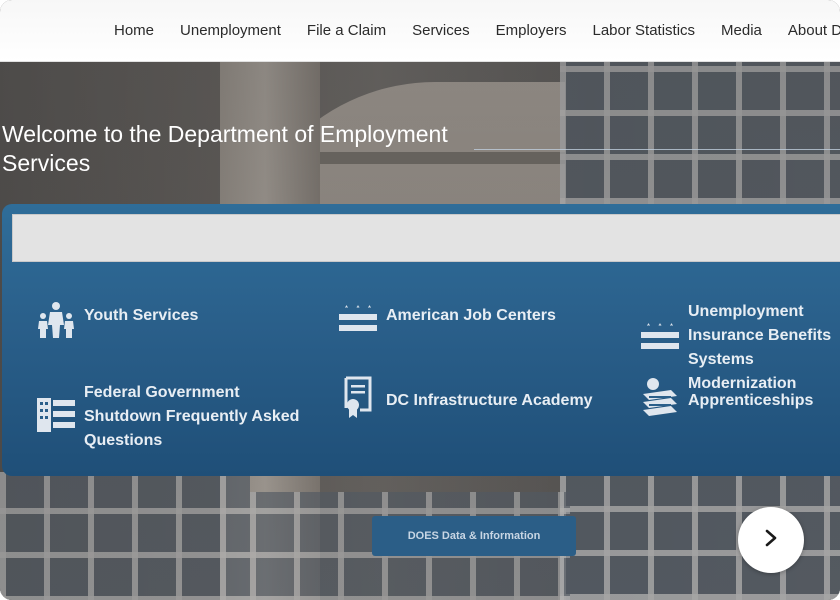  Describe the element at coordinates (346, 30) in the screenshot. I see `nav-file-a-claim: File a Claim` at that location.